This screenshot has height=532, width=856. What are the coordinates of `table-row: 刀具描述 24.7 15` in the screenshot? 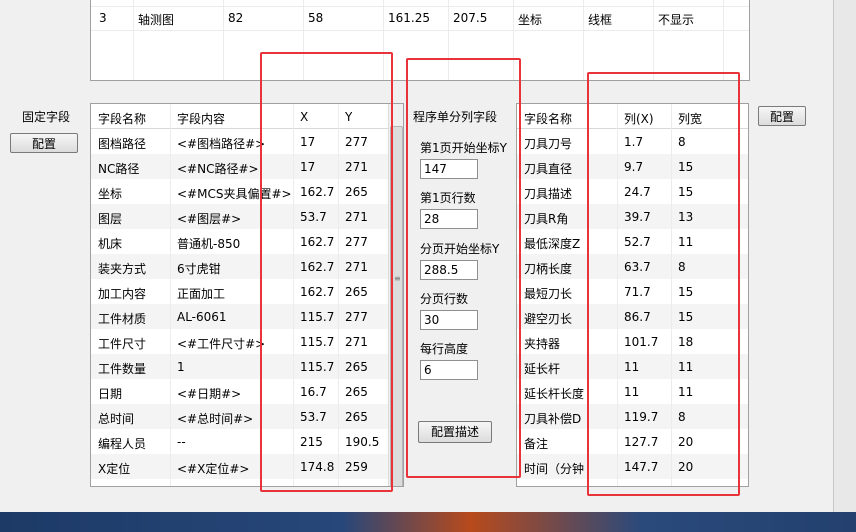 It's located at (632, 191).